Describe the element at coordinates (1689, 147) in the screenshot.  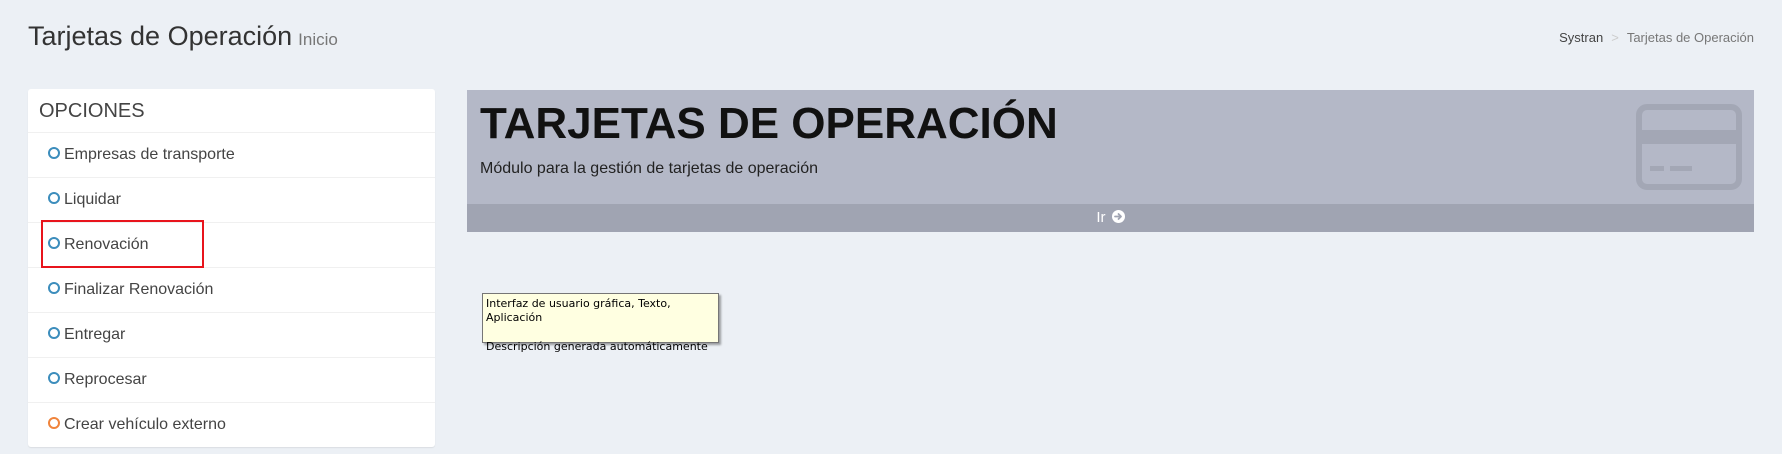
I see `credit-card-icon` at that location.